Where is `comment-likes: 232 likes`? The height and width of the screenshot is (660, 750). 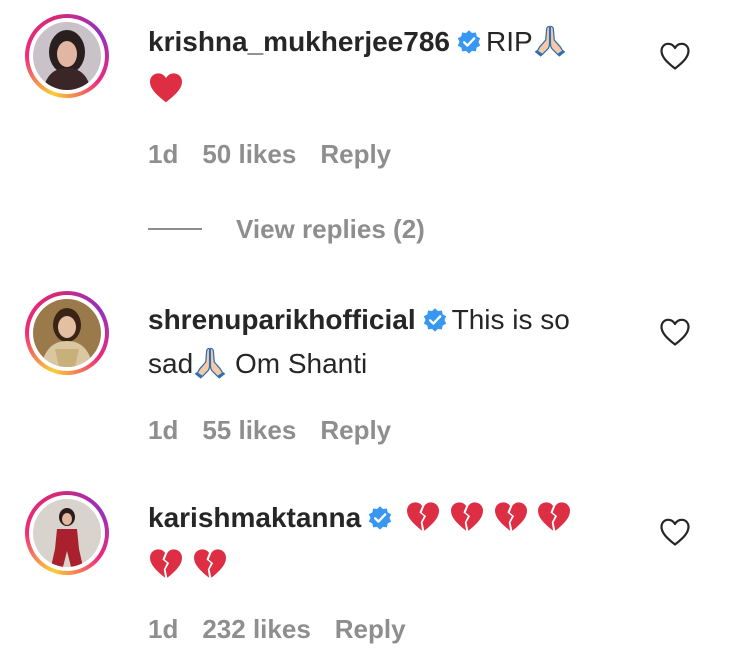 comment-likes: 232 likes is located at coordinates (256, 629).